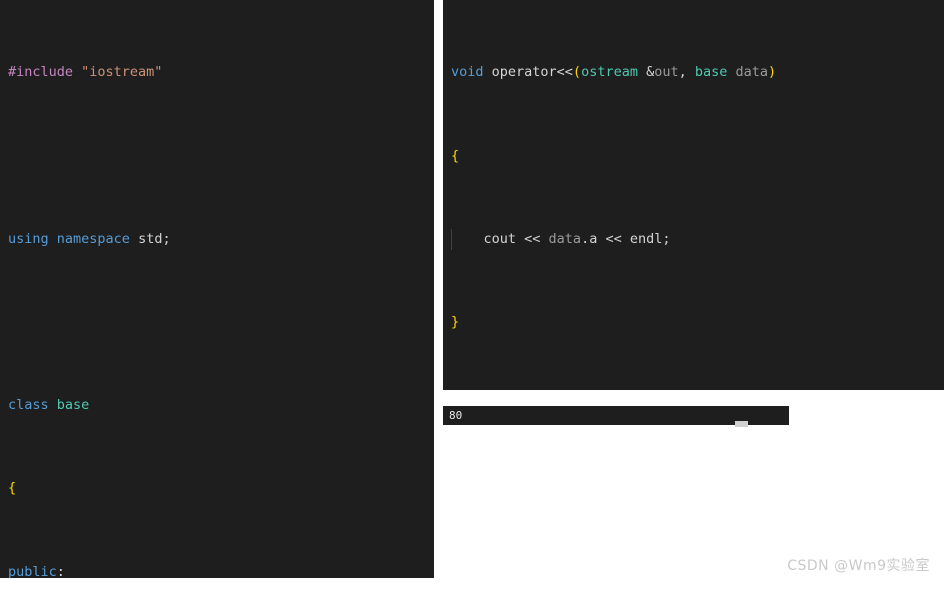 The width and height of the screenshot is (944, 589). Describe the element at coordinates (626, 238) in the screenshot. I see `token-plain: .a << endl;` at that location.